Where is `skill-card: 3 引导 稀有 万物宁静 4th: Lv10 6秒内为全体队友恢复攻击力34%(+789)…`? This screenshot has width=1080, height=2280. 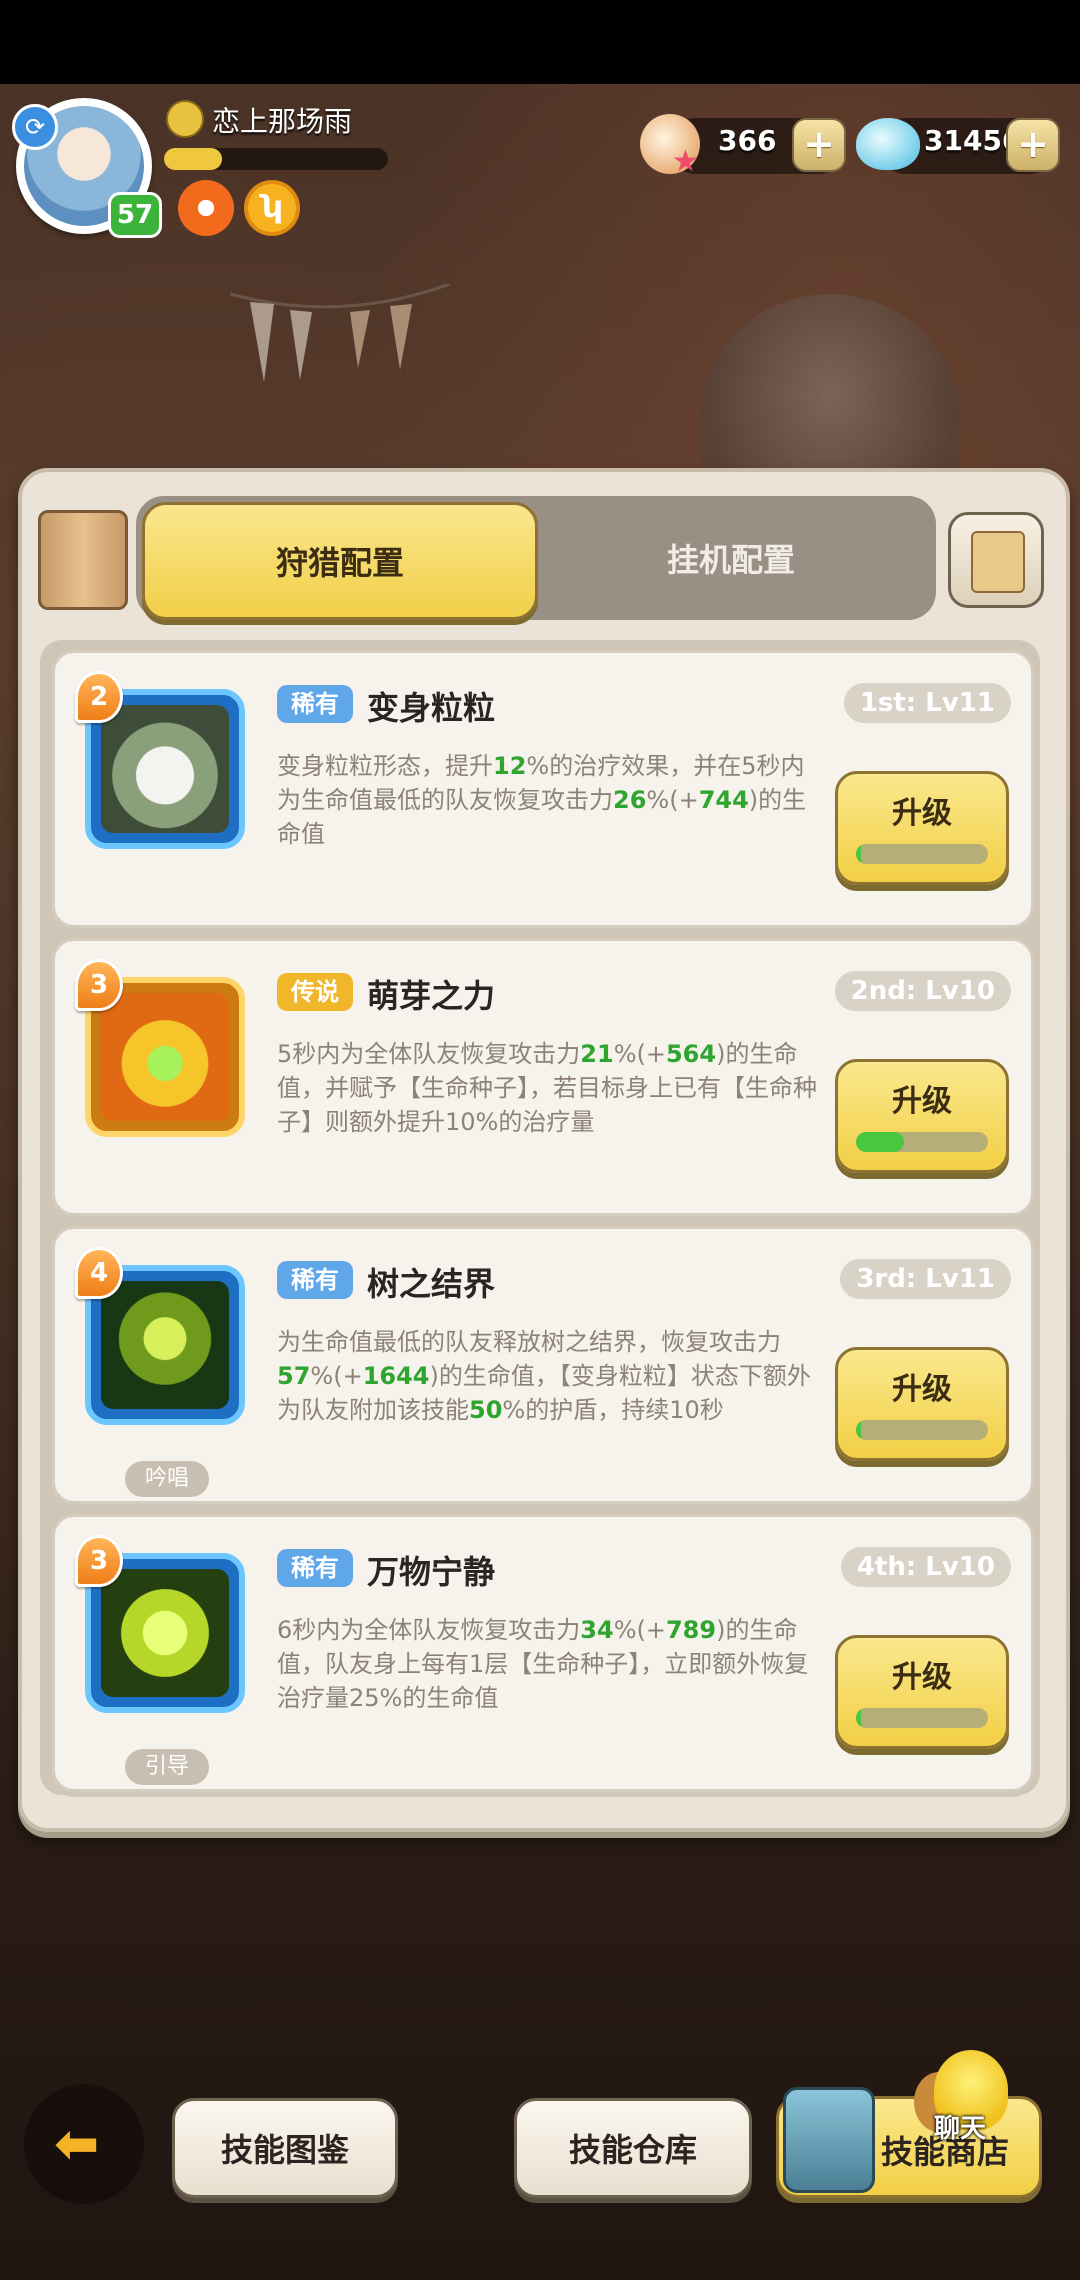
skill-card: 3 引导 稀有 万物宁静 4th: Lv10 6秒内为全体队友恢复攻击力34%(+789)… is located at coordinates (543, 1653).